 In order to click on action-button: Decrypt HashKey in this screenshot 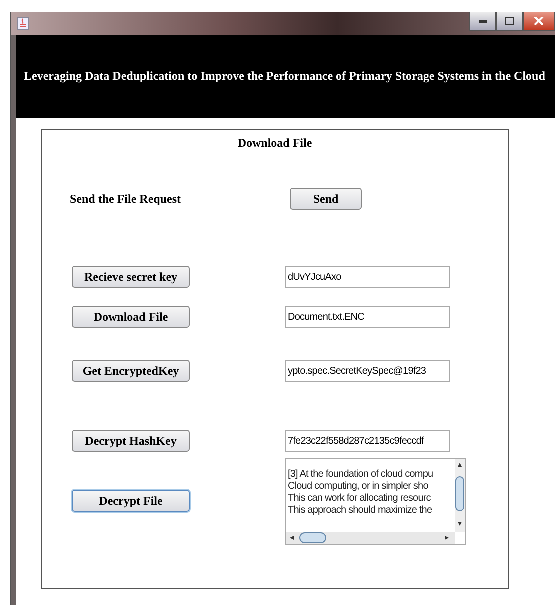, I will do `click(131, 441)`.